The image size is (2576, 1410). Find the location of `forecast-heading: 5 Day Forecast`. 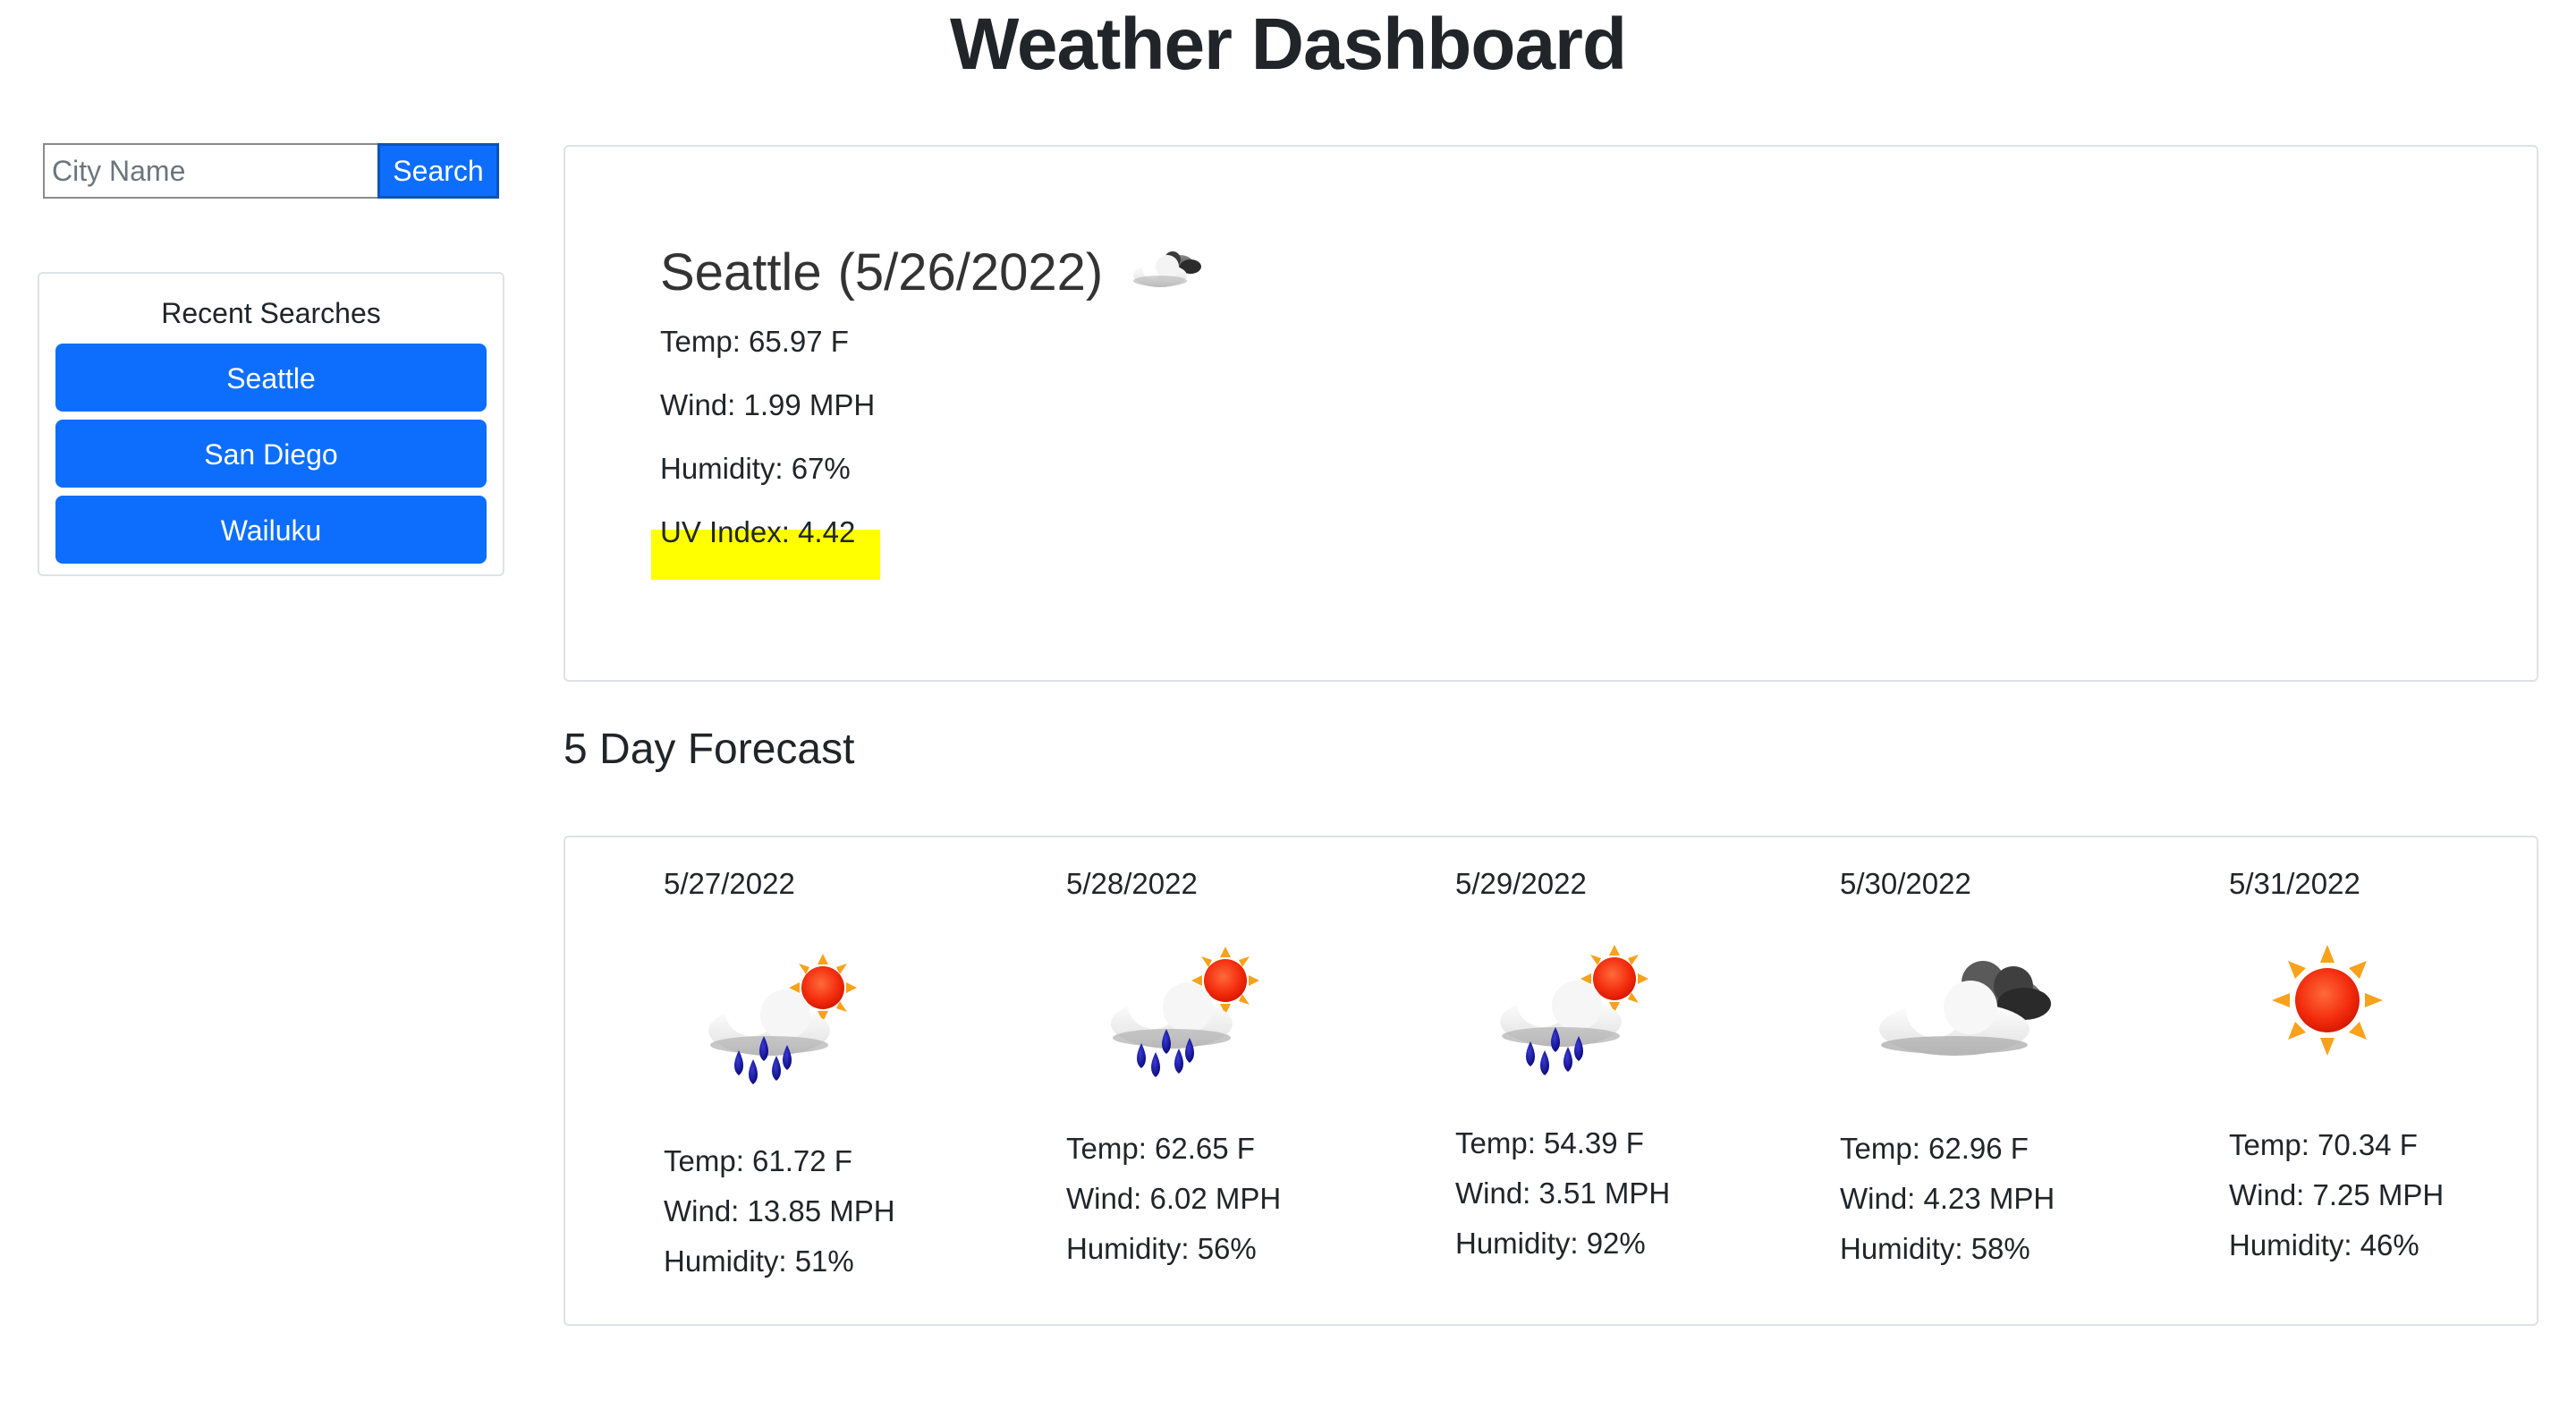

forecast-heading: 5 Day Forecast is located at coordinates (709, 750).